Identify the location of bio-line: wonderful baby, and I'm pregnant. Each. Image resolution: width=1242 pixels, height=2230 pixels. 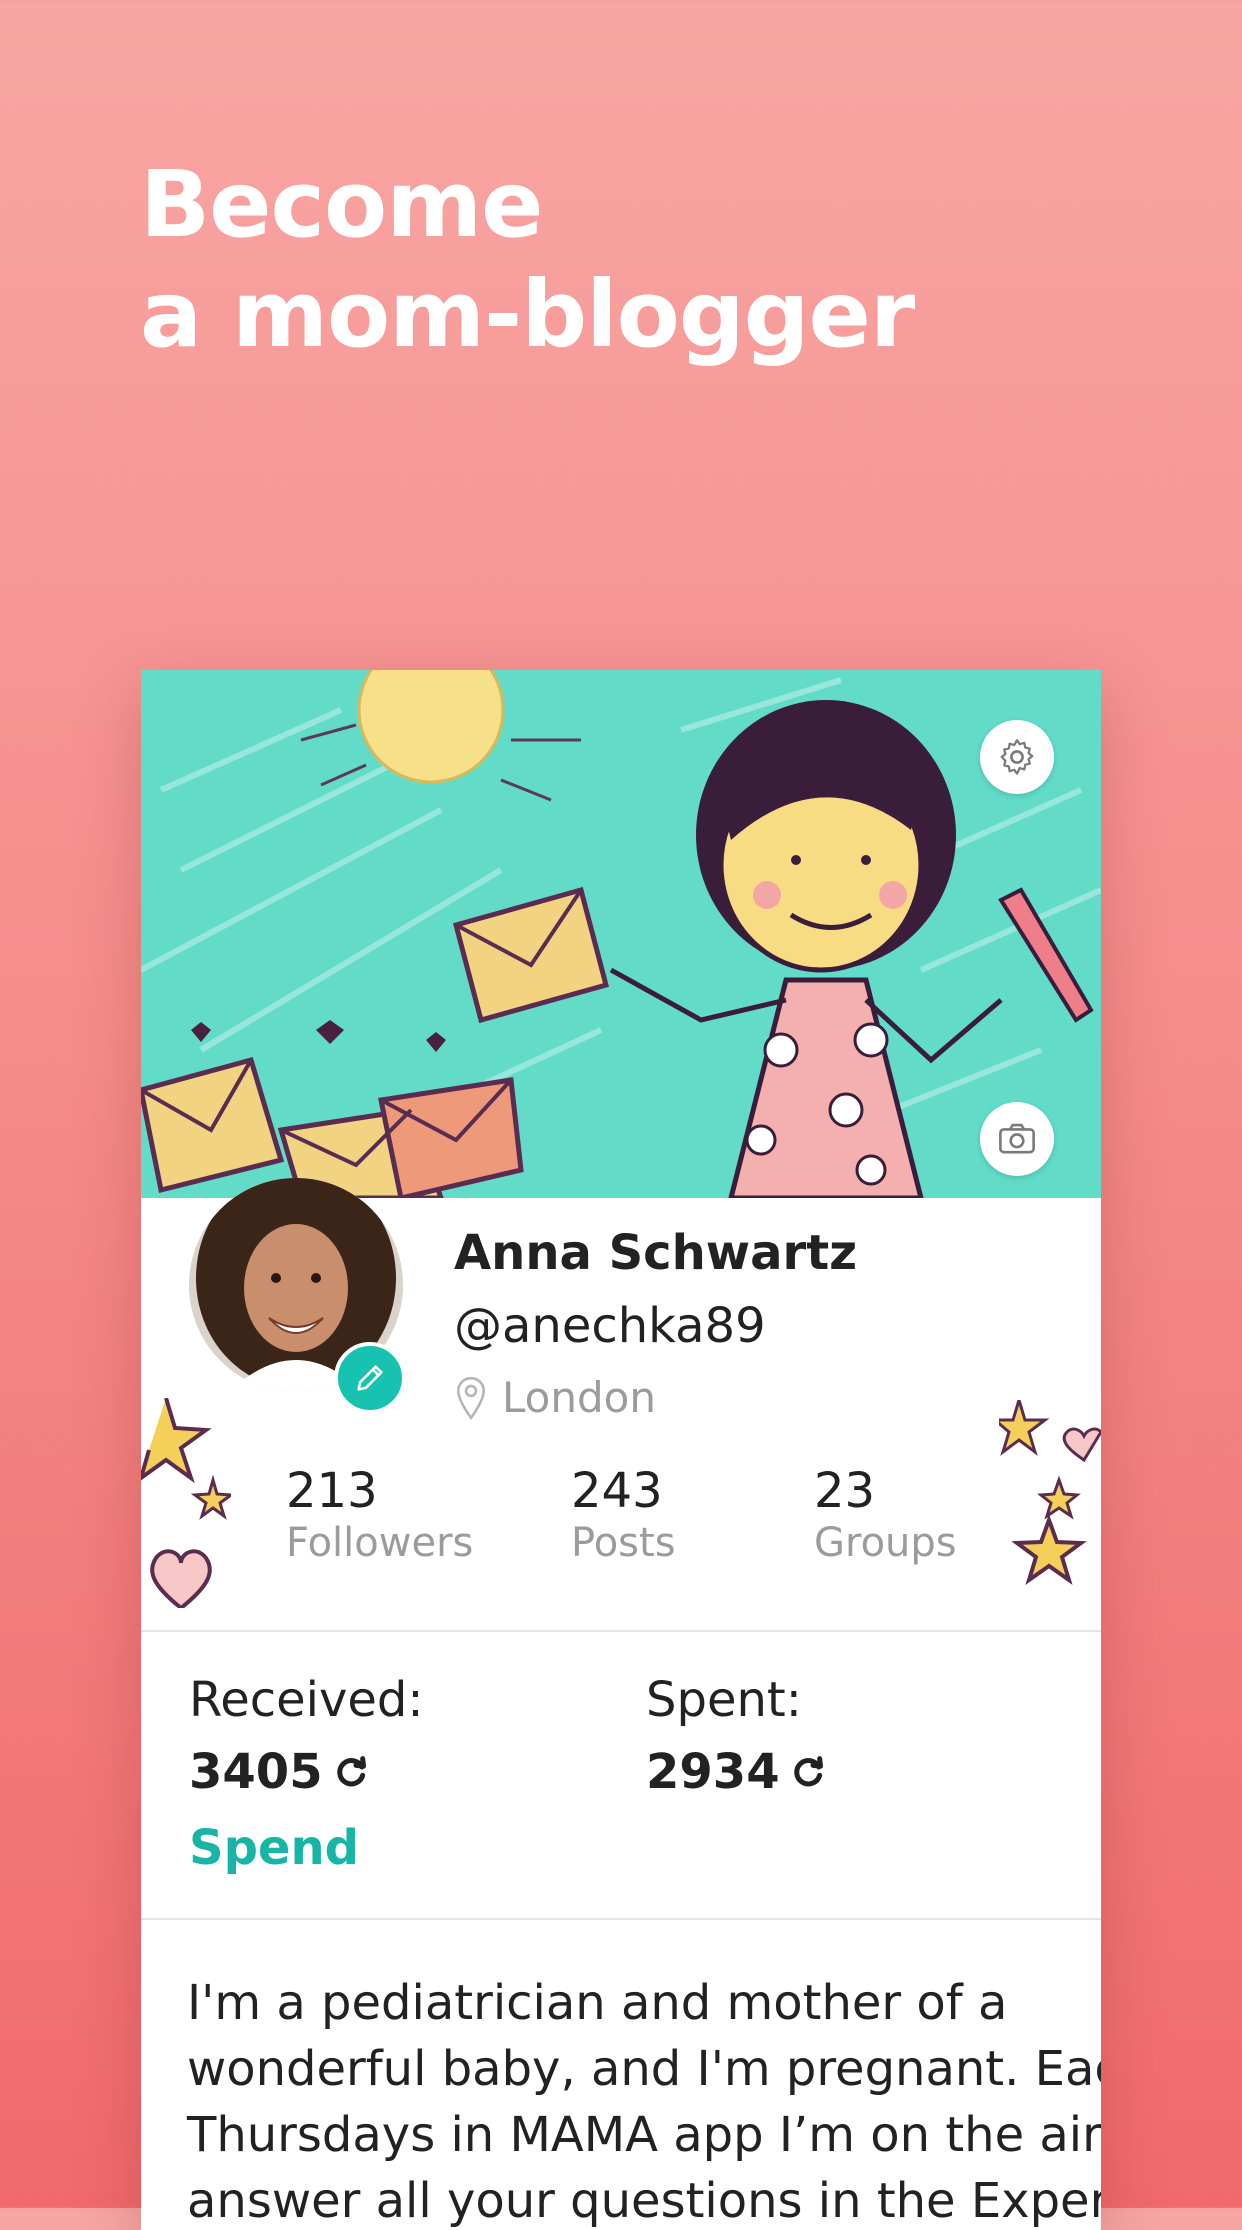
(644, 2069).